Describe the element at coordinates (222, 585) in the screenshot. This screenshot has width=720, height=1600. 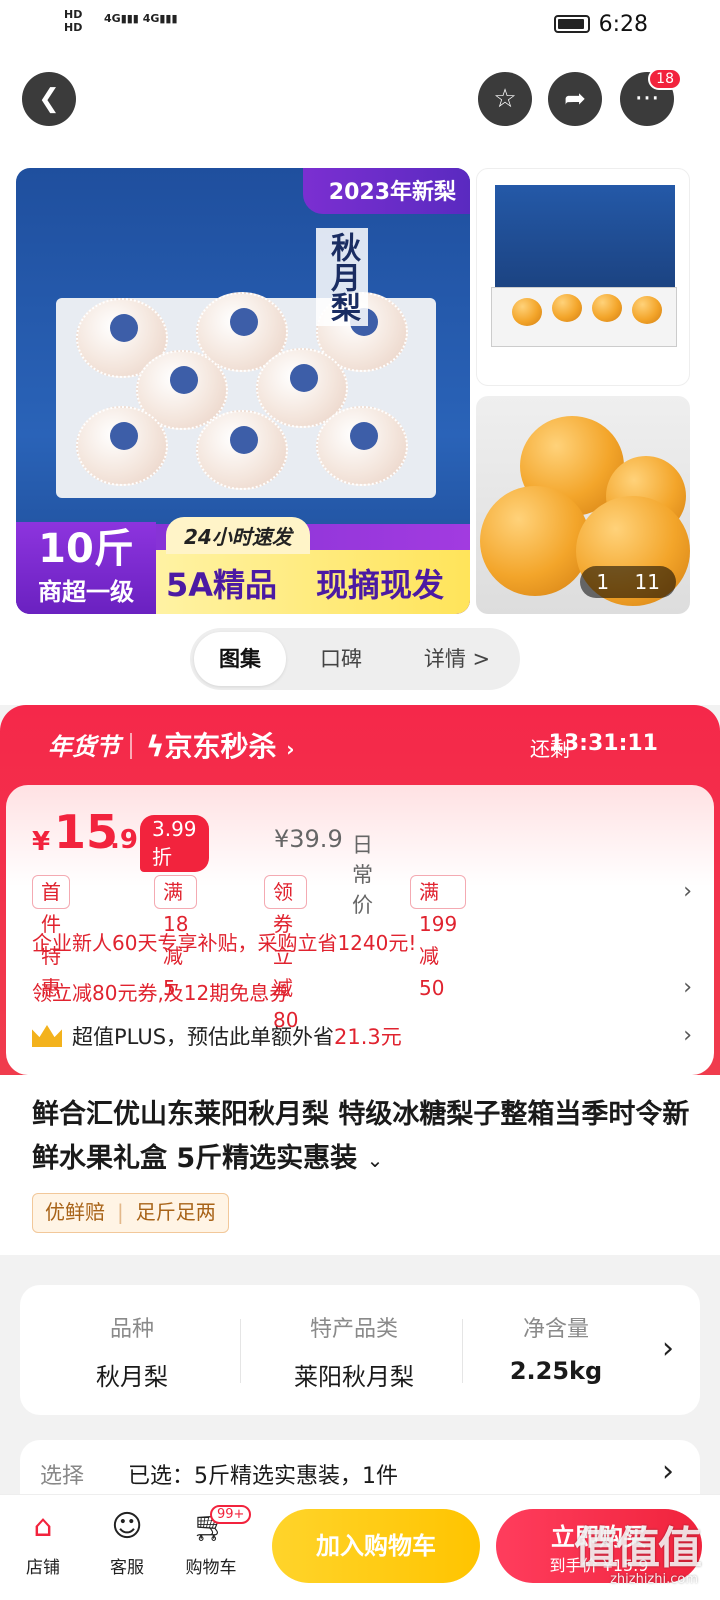
I see `quality-label: 5A精品` at that location.